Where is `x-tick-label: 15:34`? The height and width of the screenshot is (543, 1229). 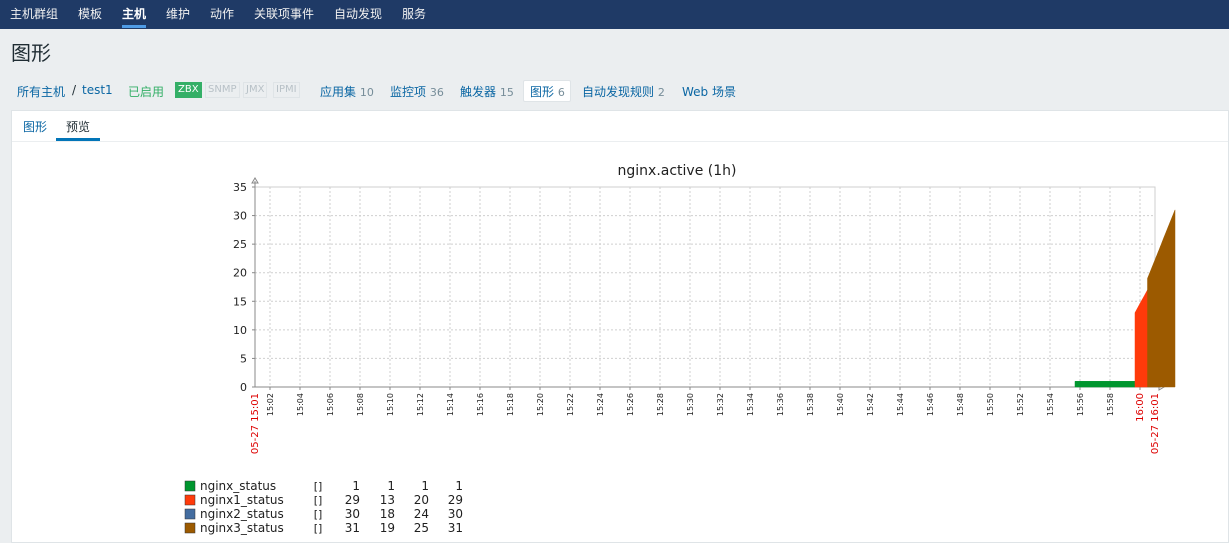 x-tick-label: 15:34 is located at coordinates (750, 404).